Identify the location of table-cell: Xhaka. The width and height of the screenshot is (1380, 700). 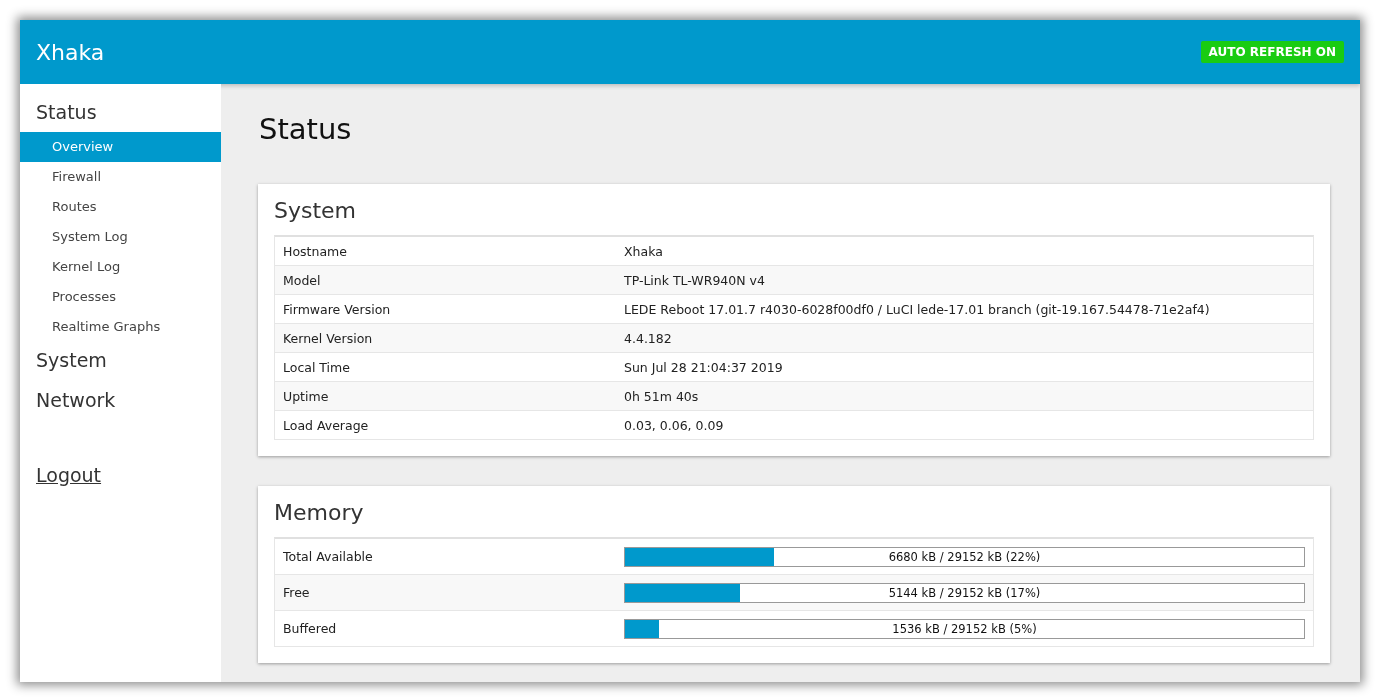
(643, 251).